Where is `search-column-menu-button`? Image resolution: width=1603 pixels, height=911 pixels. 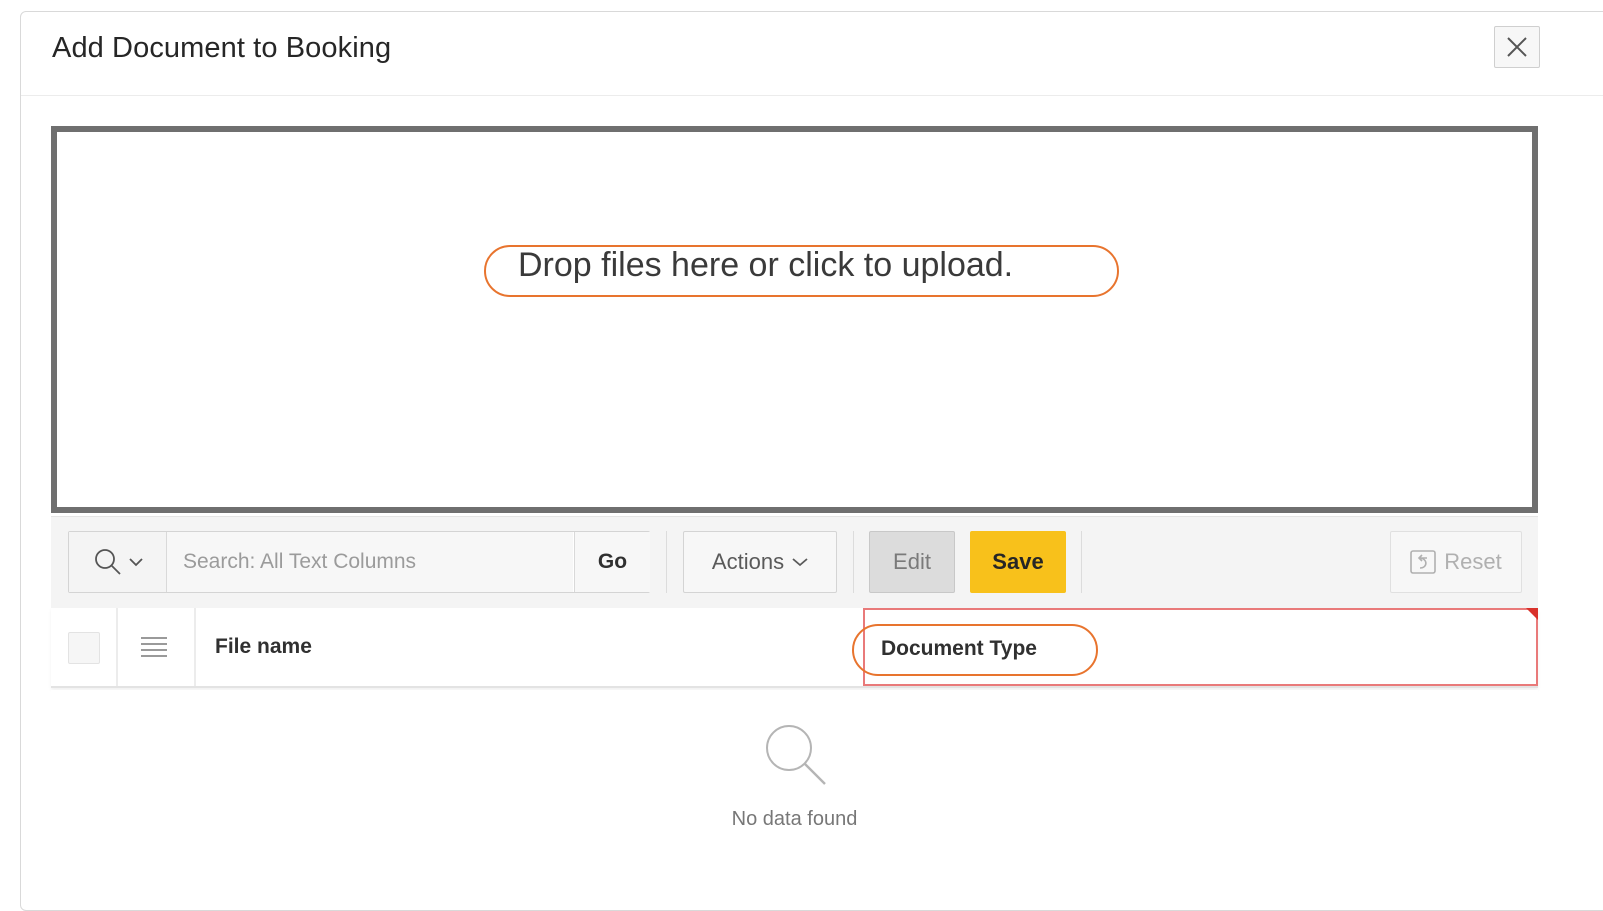 search-column-menu-button is located at coordinates (118, 562).